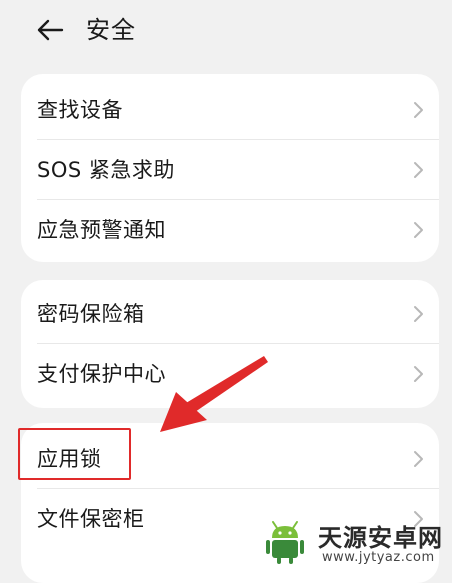 The image size is (452, 583). What do you see at coordinates (80, 110) in the screenshot?
I see `settings-item-label: 查找设备` at bounding box center [80, 110].